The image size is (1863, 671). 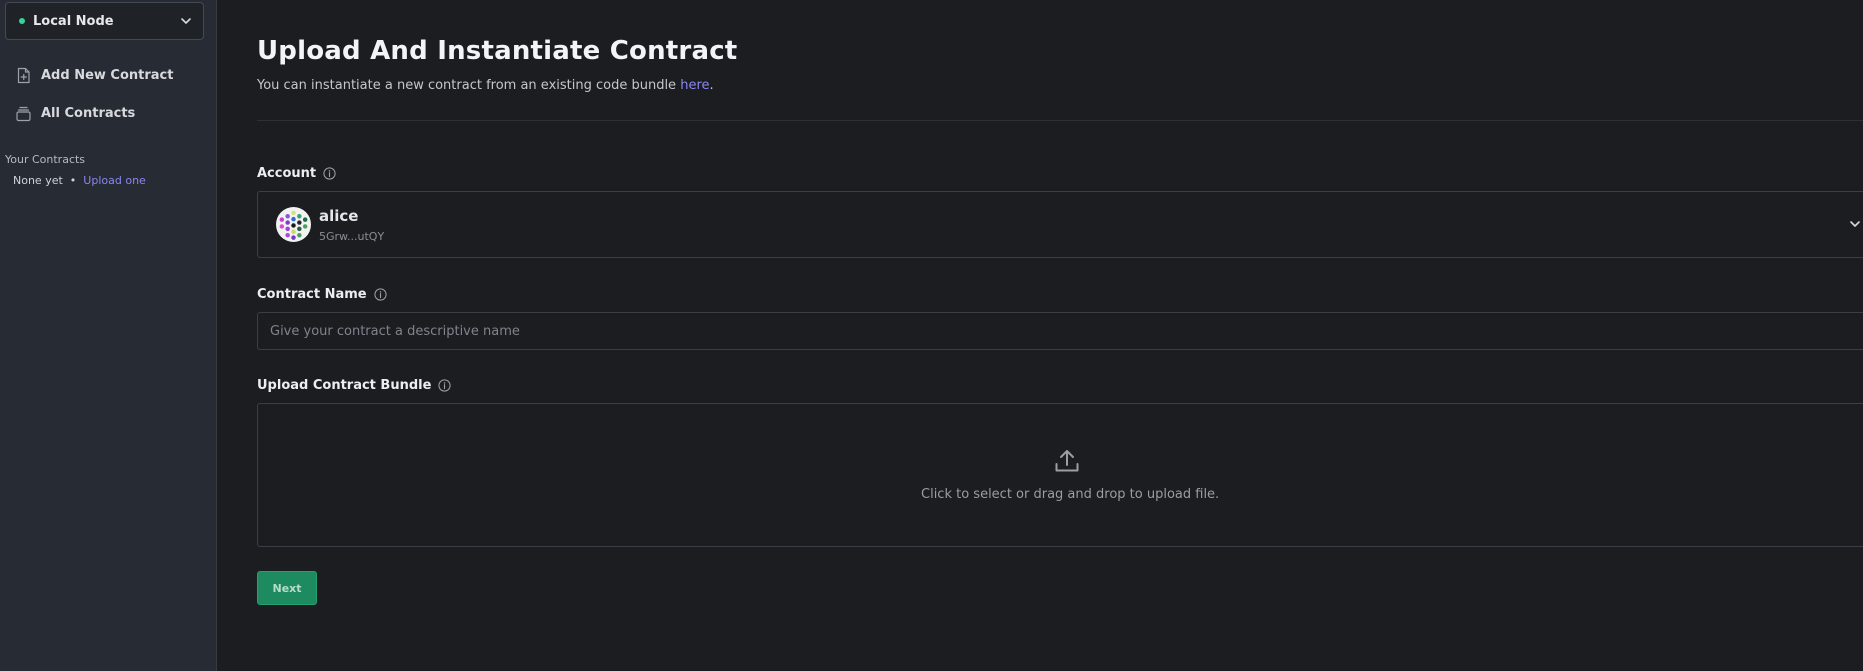 I want to click on page-title: Upload And Instantiate Contract, so click(x=497, y=51).